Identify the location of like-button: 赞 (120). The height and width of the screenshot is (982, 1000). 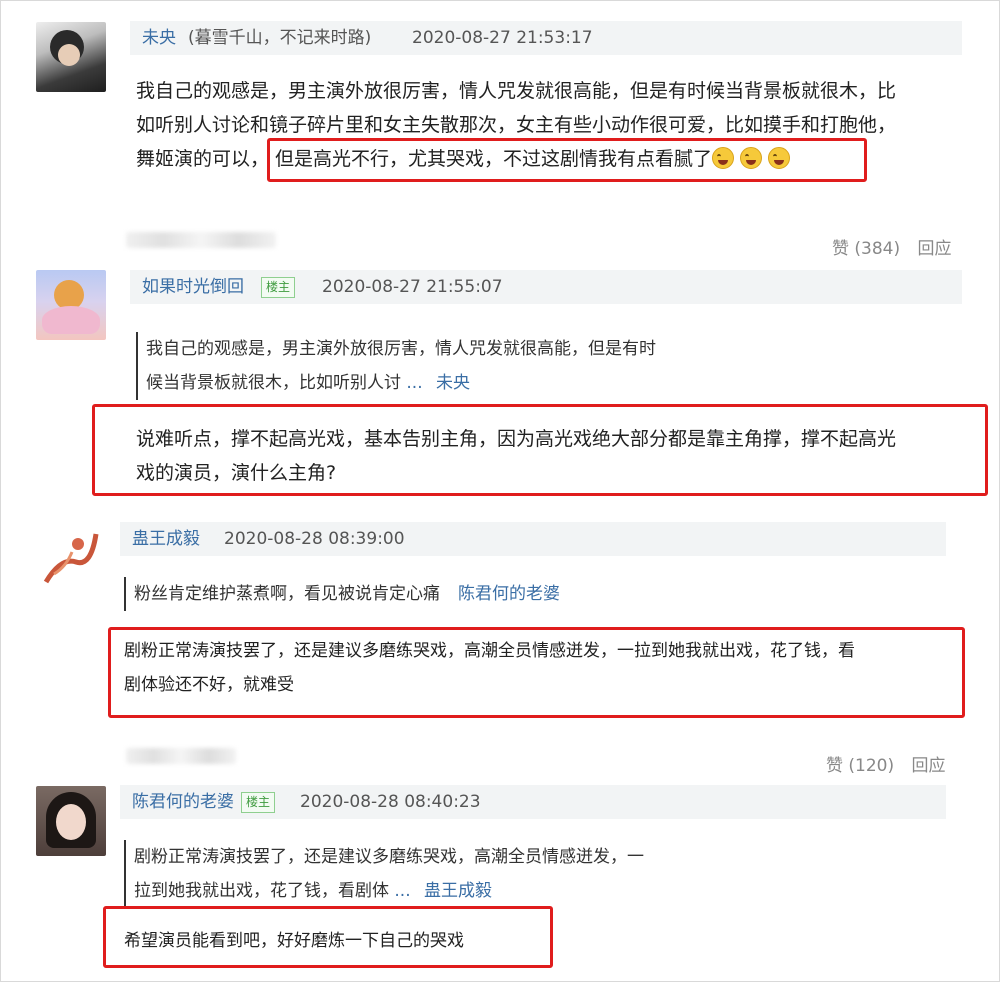
(860, 766).